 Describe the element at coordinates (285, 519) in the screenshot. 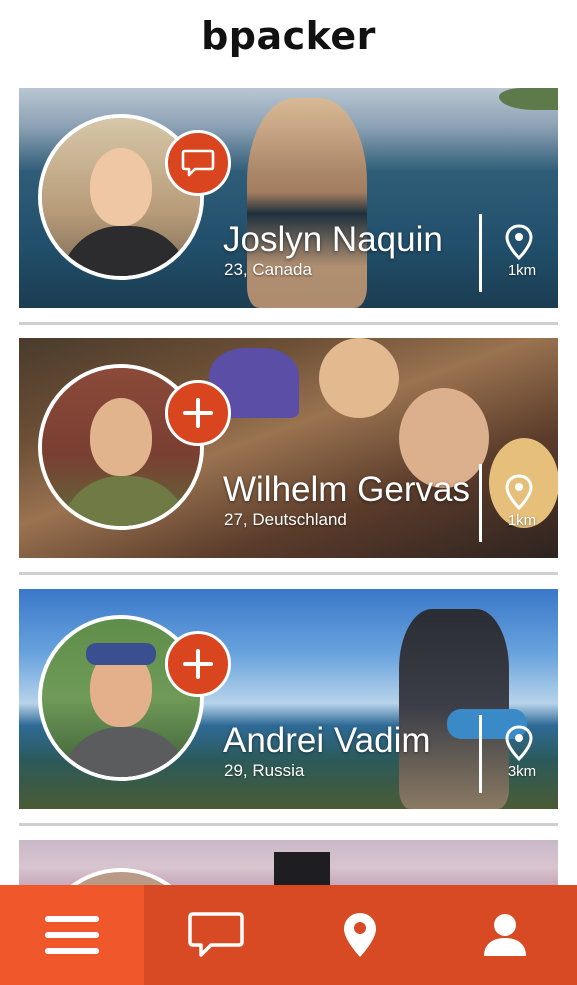

I see `profile-age-country: 27, Deutschland` at that location.